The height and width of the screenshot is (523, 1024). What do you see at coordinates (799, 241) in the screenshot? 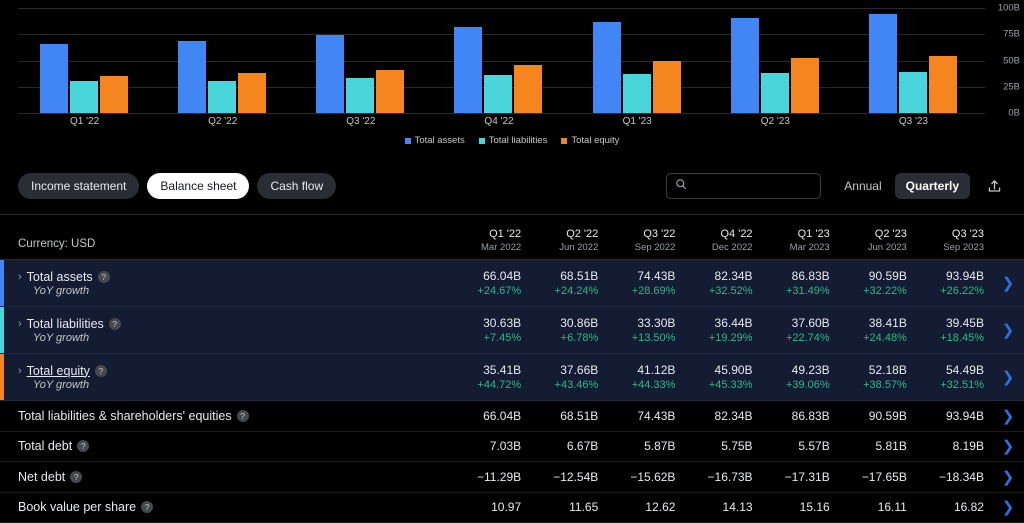
I see `column-header: Q1 '23Mar 2023` at bounding box center [799, 241].